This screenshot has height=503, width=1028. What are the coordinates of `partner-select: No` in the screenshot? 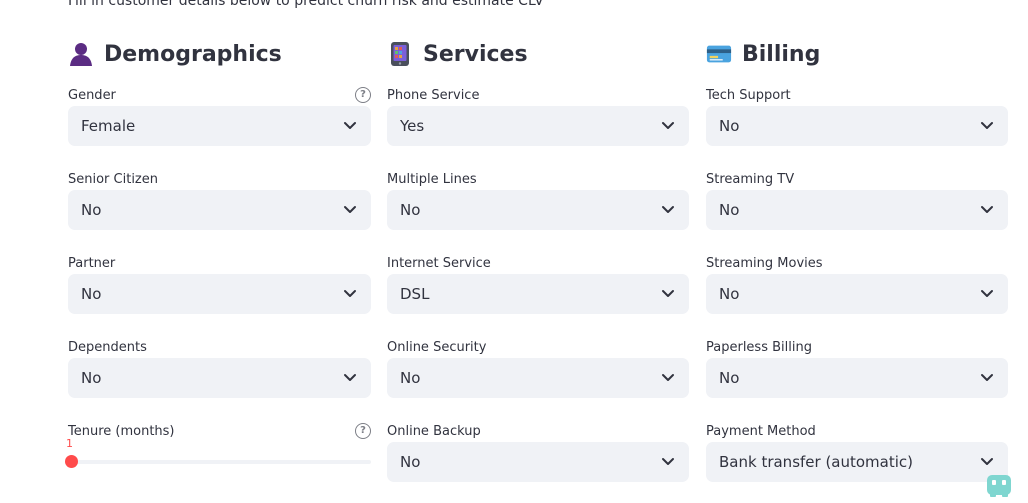 It's located at (219, 294).